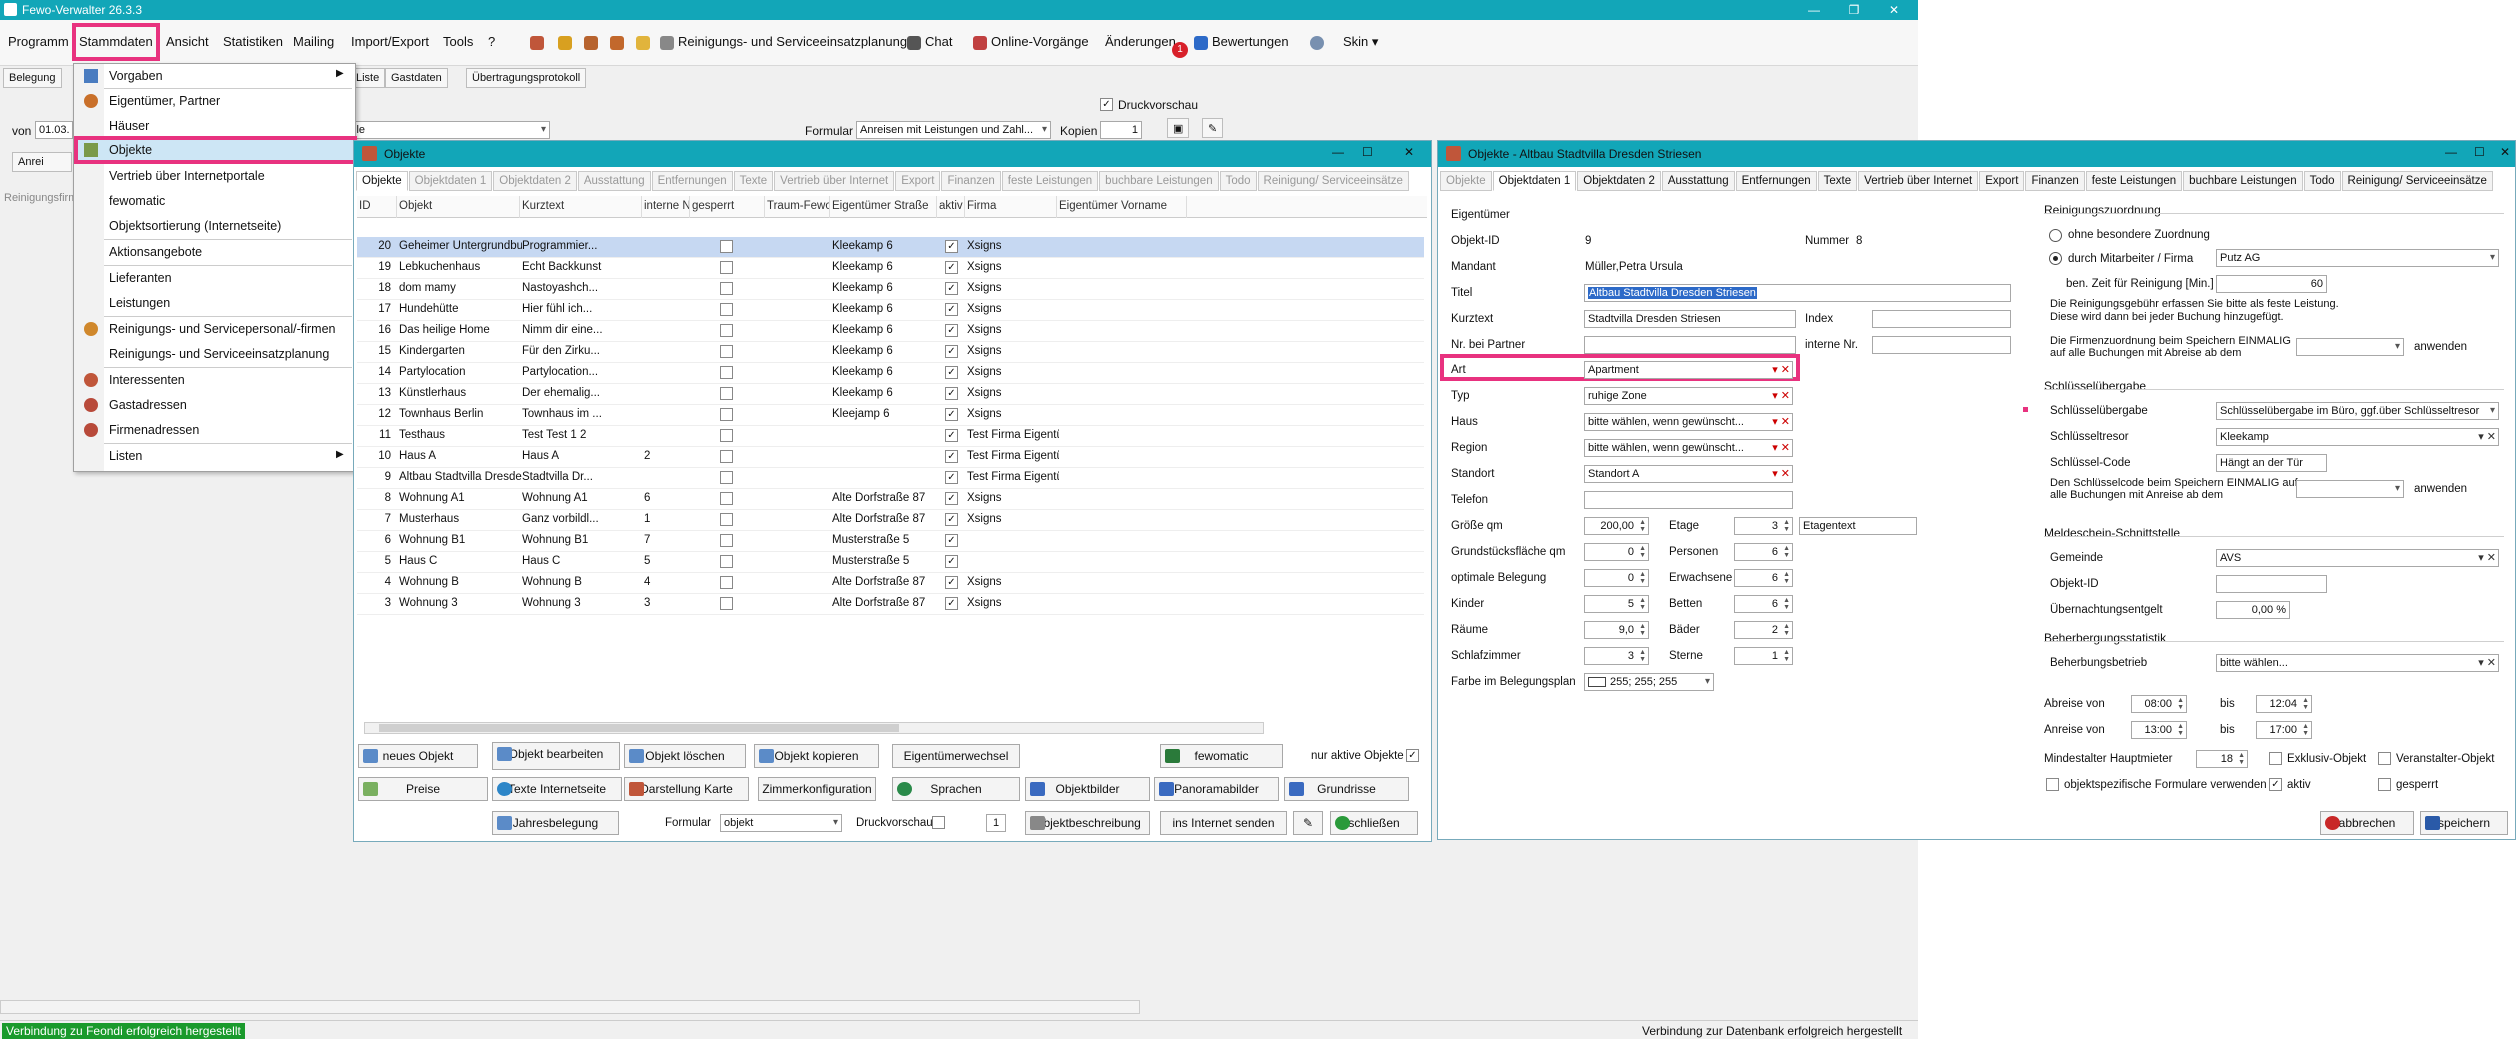 The width and height of the screenshot is (2516, 1039). Describe the element at coordinates (938, 822) in the screenshot. I see `druckvorschau-checkbox` at that location.